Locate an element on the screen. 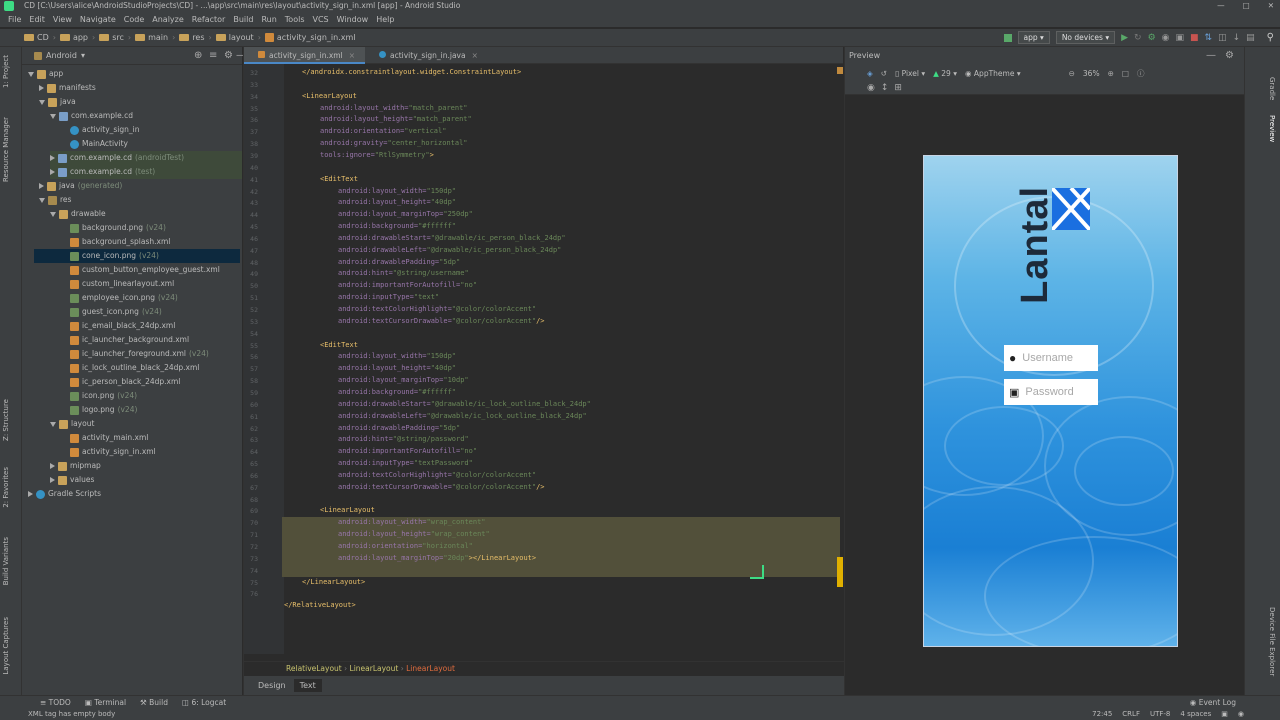 Image resolution: width=1280 pixels, height=720 pixels. code-line: android:layout_width="150dp" is located at coordinates (397, 356).